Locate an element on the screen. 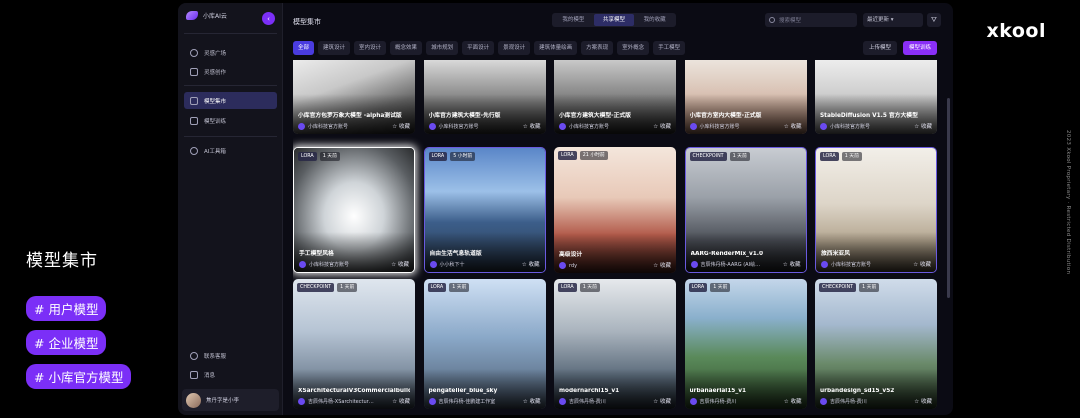  model-card: 小库官方包罗万象大模型 -alpha测试版 小库科技官方账号 ☆ 收藏 is located at coordinates (354, 97).